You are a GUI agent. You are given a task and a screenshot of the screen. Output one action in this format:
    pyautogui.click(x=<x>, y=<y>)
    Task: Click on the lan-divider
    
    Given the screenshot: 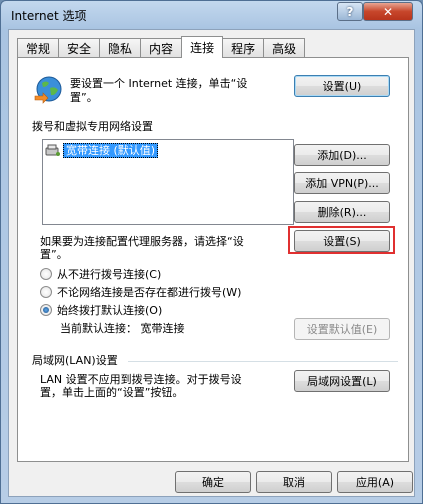 What is the action you would take?
    pyautogui.click(x=263, y=361)
    